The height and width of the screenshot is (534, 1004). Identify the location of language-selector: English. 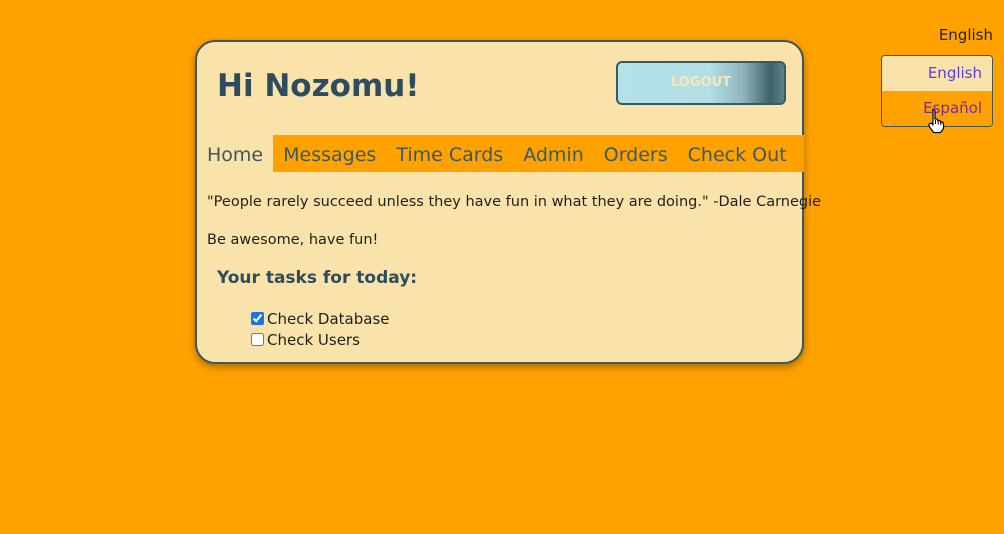
(966, 35).